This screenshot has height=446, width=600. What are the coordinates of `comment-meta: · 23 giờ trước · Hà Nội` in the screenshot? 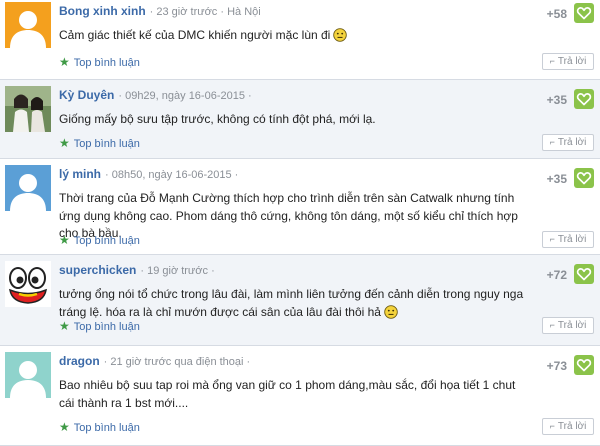 It's located at (205, 12).